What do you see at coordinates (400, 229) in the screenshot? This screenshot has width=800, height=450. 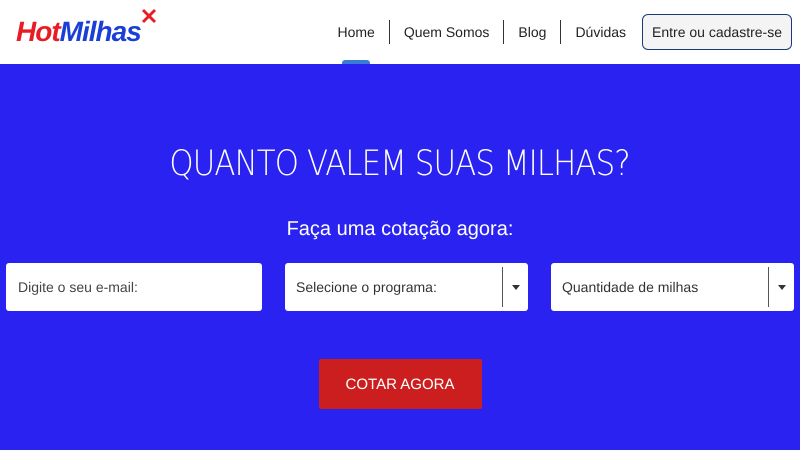 I see `hero-subtitle: Faça uma cotação agora:` at bounding box center [400, 229].